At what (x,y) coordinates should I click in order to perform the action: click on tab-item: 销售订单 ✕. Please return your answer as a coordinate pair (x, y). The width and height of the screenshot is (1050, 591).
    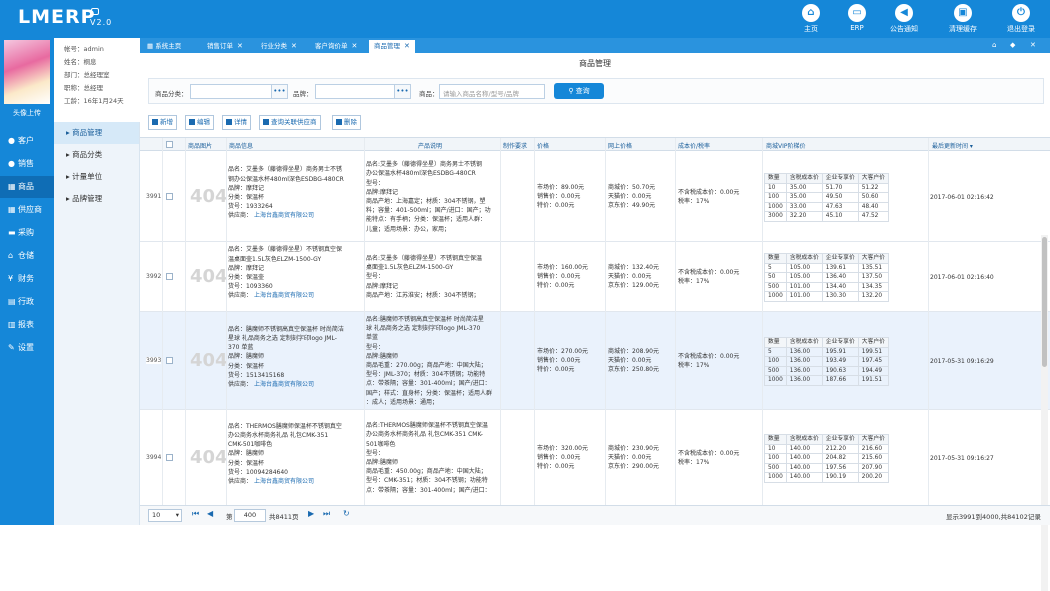
    Looking at the image, I should click on (225, 46).